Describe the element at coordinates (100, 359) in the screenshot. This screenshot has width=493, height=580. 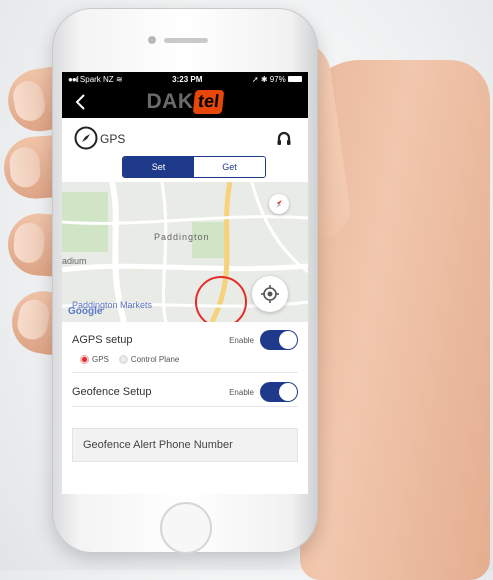
I see `radio-gps-label: GPS` at that location.